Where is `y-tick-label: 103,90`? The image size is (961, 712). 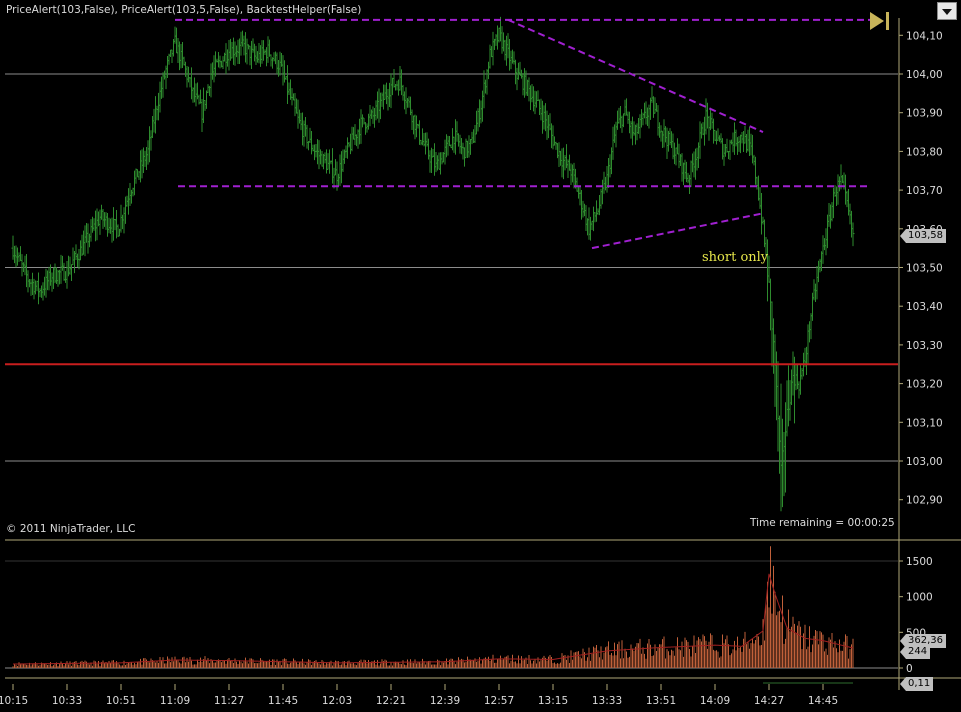
y-tick-label: 103,90 is located at coordinates (924, 114).